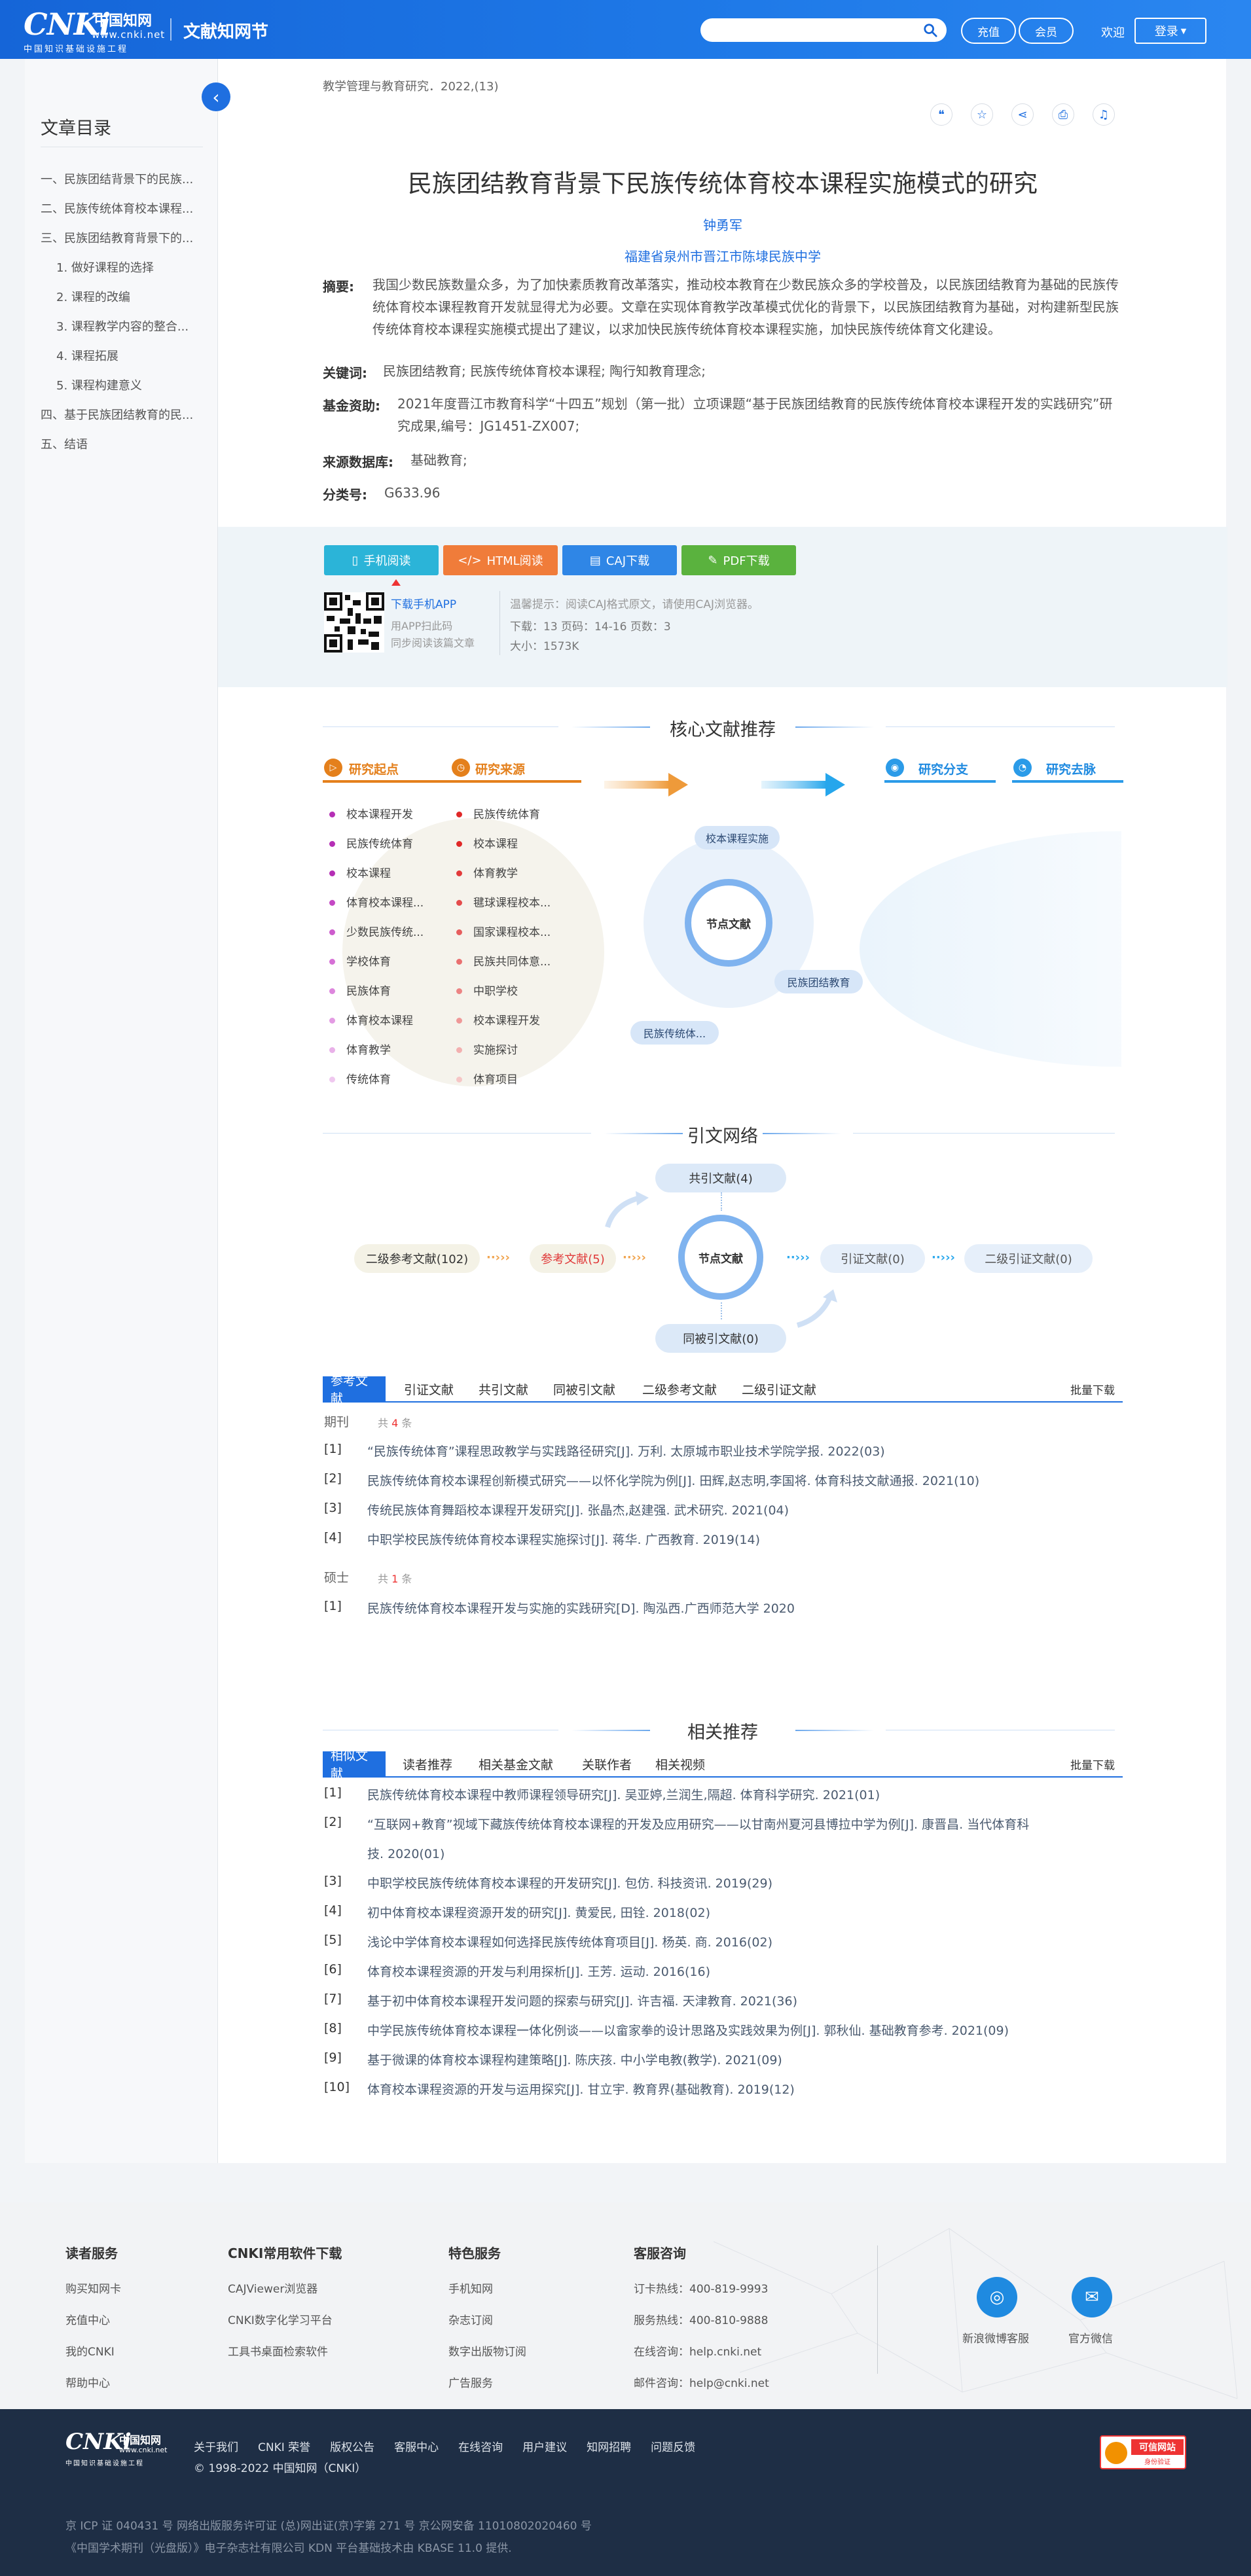 This screenshot has width=1251, height=2576. Describe the element at coordinates (701, 2382) in the screenshot. I see `email-consult-link: 邮件咨询：help@cnki.net` at that location.